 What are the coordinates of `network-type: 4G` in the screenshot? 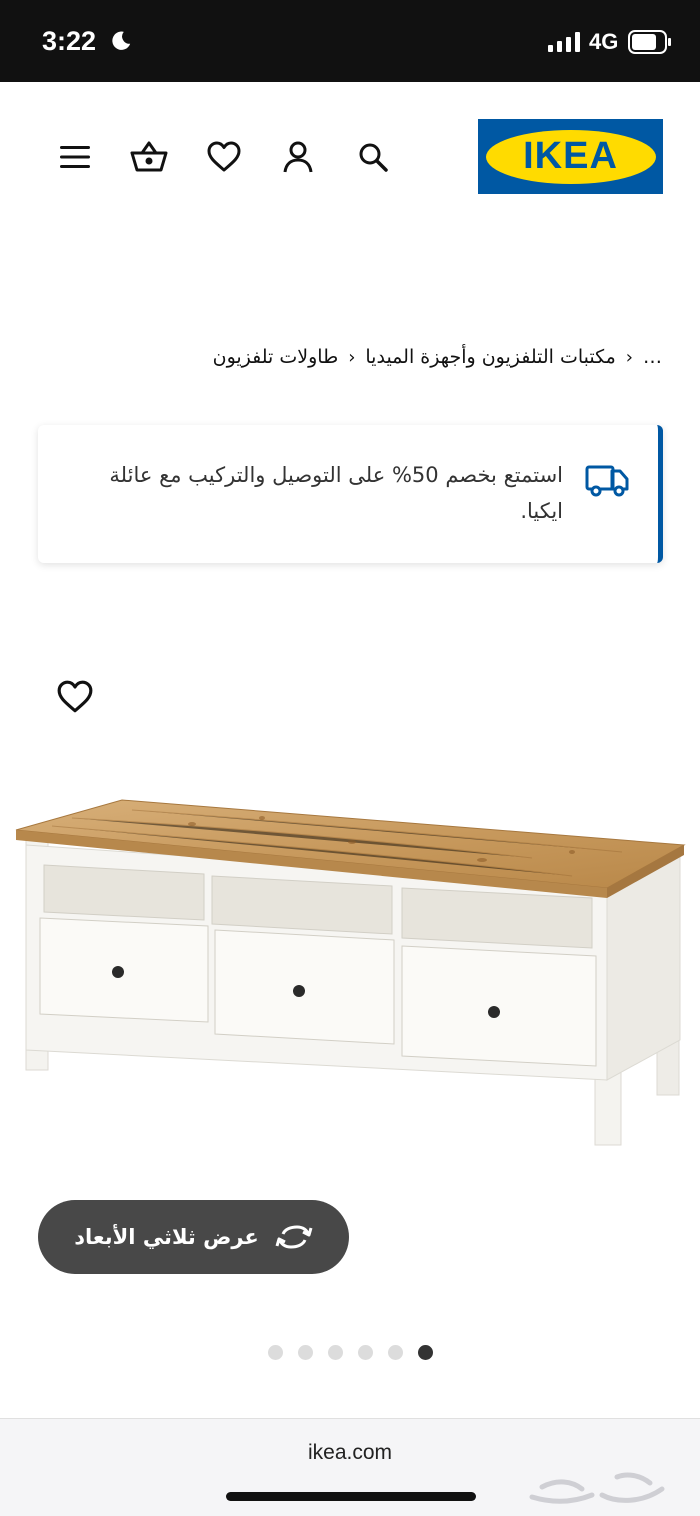 It's located at (604, 41).